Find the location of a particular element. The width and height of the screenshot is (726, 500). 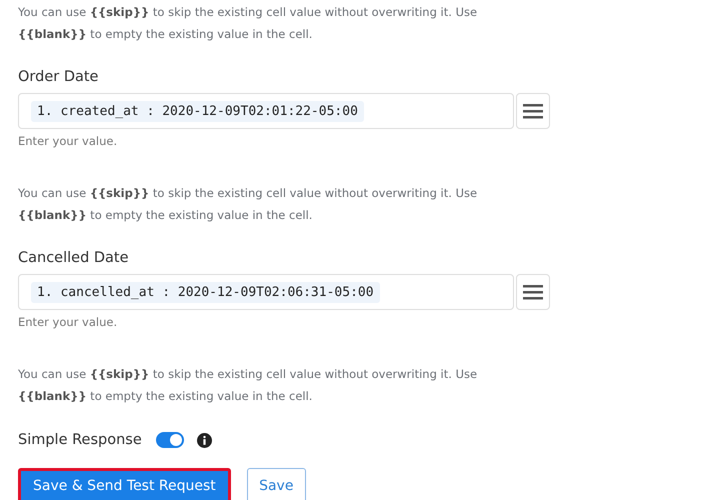

info-icon is located at coordinates (204, 440).